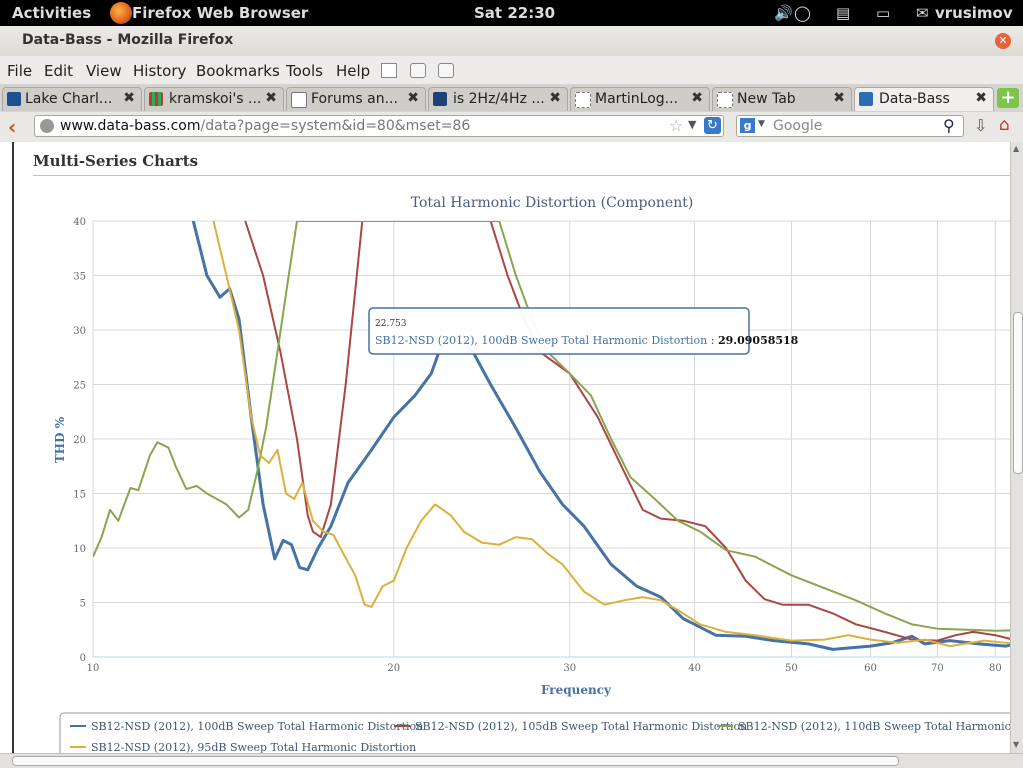 This screenshot has width=1023, height=768. What do you see at coordinates (974, 13) in the screenshot?
I see `user-menu: vrusimov` at bounding box center [974, 13].